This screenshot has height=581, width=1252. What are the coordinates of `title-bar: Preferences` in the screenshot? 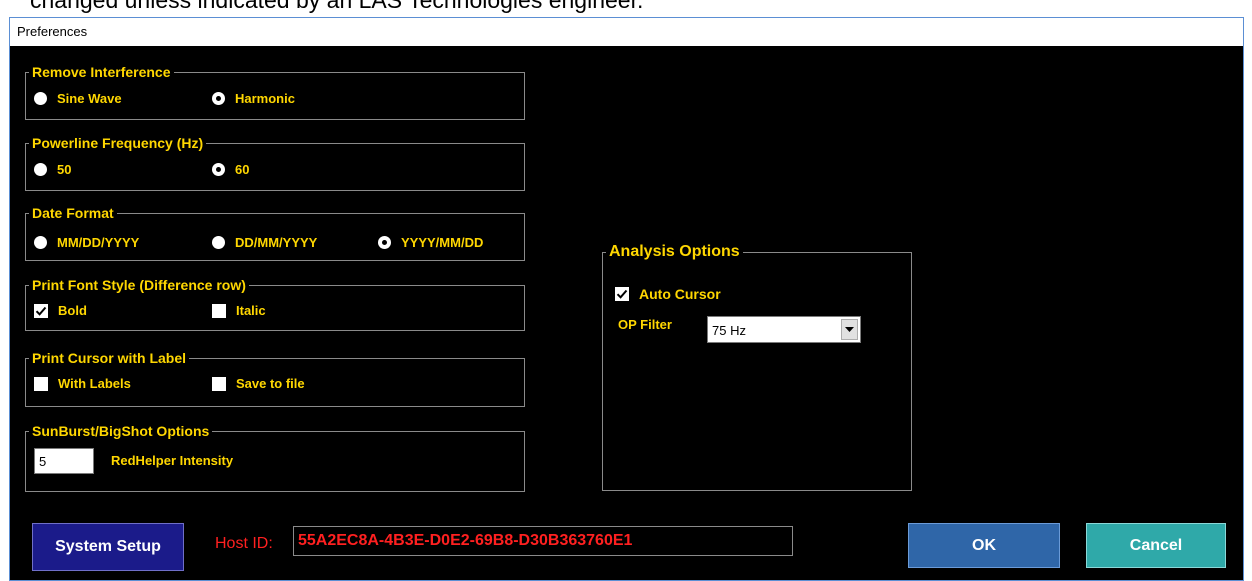 It's located at (626, 32).